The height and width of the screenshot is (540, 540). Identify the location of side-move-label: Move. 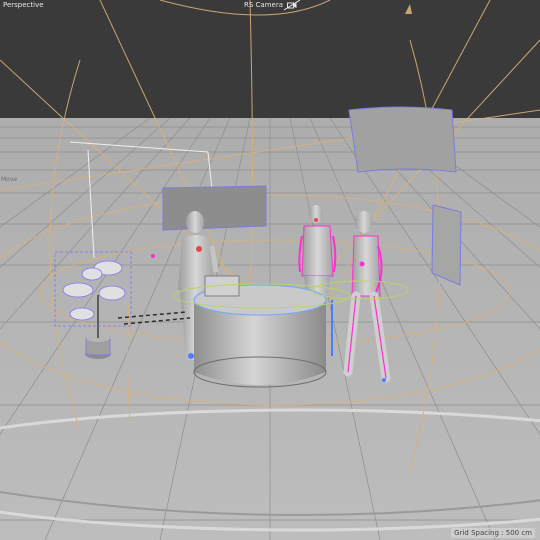
(9, 179).